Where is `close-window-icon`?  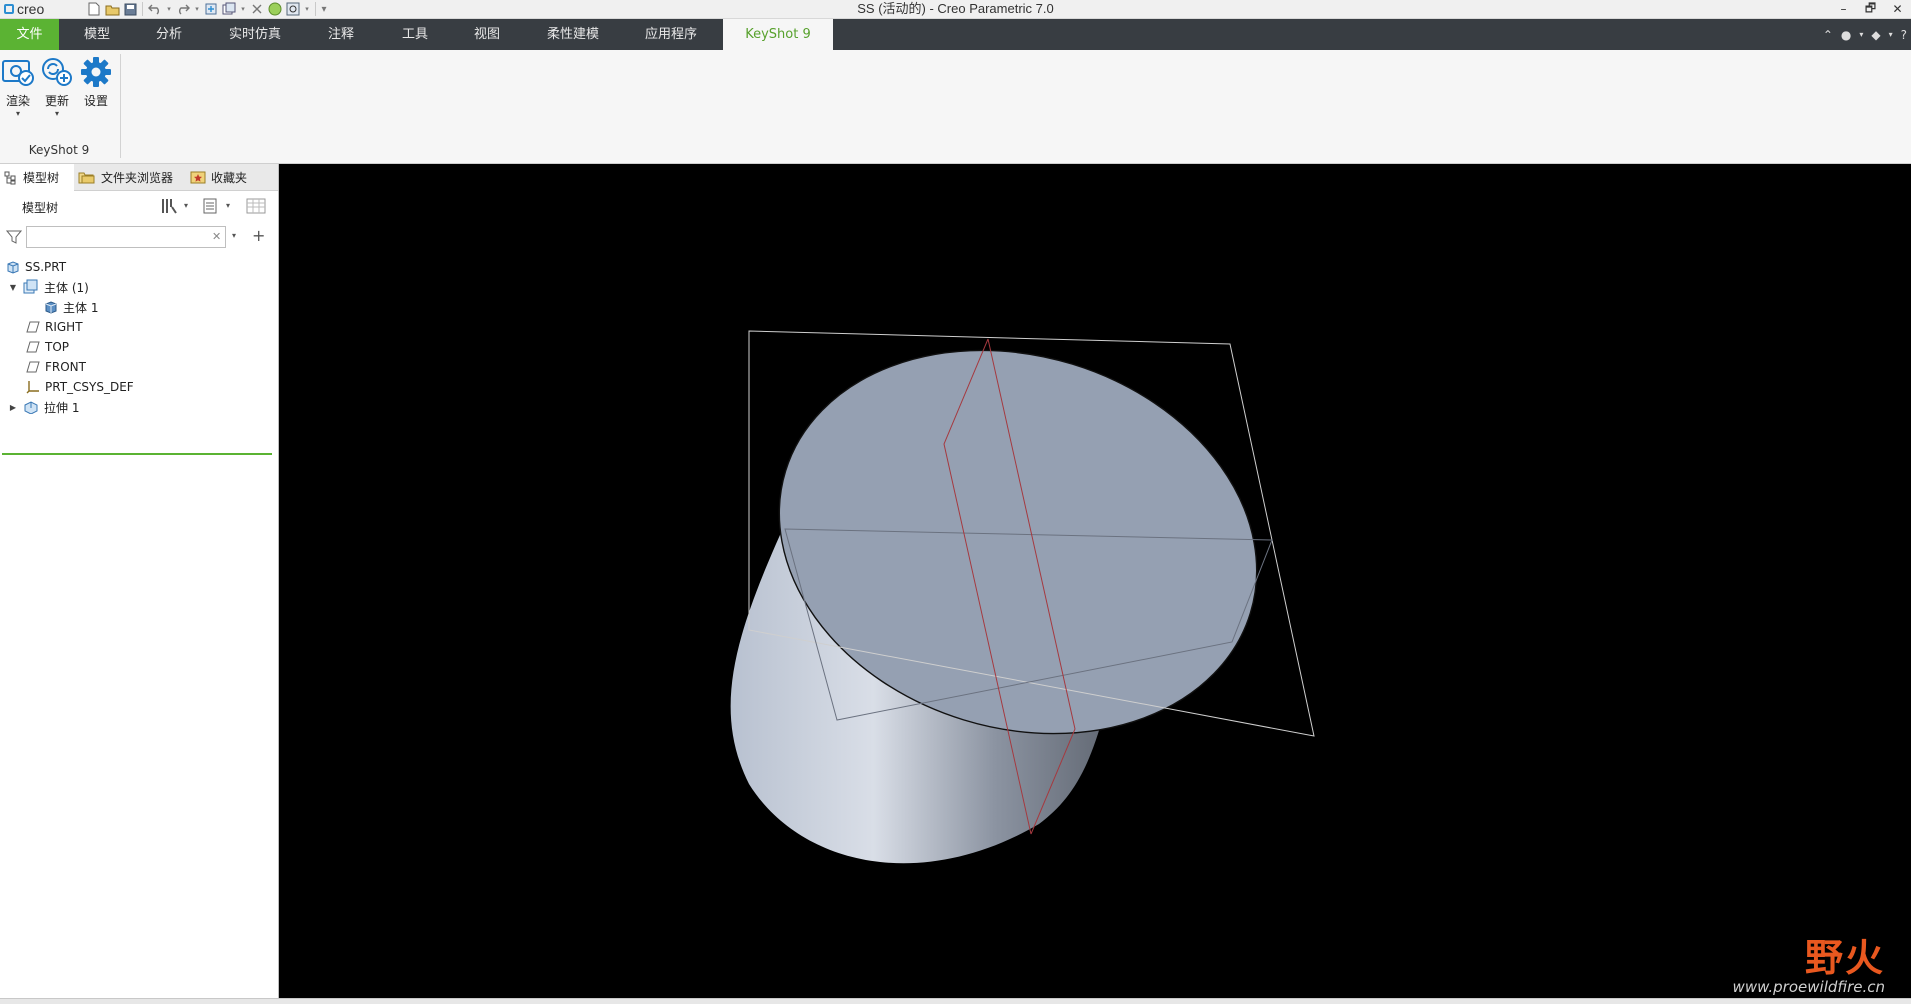 close-window-icon is located at coordinates (257, 9).